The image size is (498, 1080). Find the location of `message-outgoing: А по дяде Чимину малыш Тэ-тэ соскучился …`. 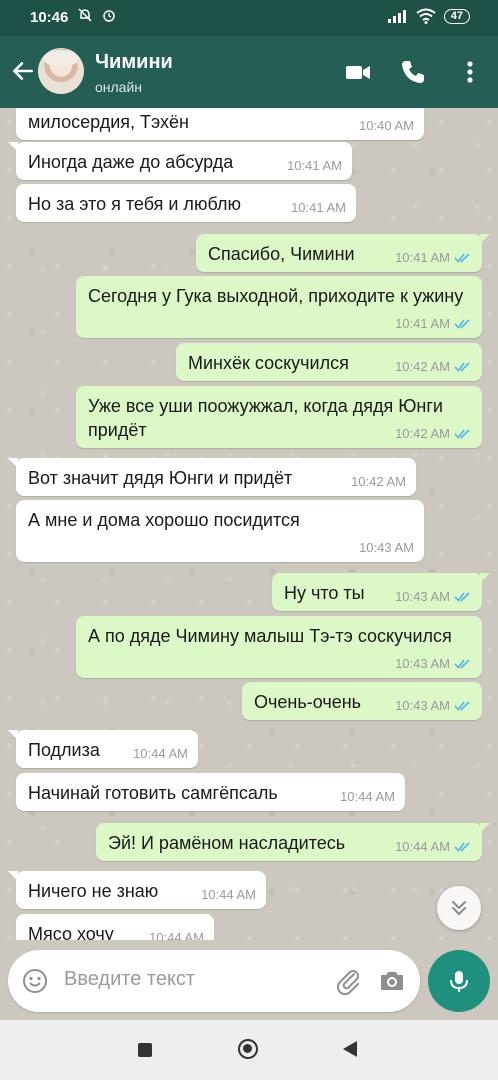

message-outgoing: А по дяде Чимину малыш Тэ-тэ соскучился … is located at coordinates (279, 647).